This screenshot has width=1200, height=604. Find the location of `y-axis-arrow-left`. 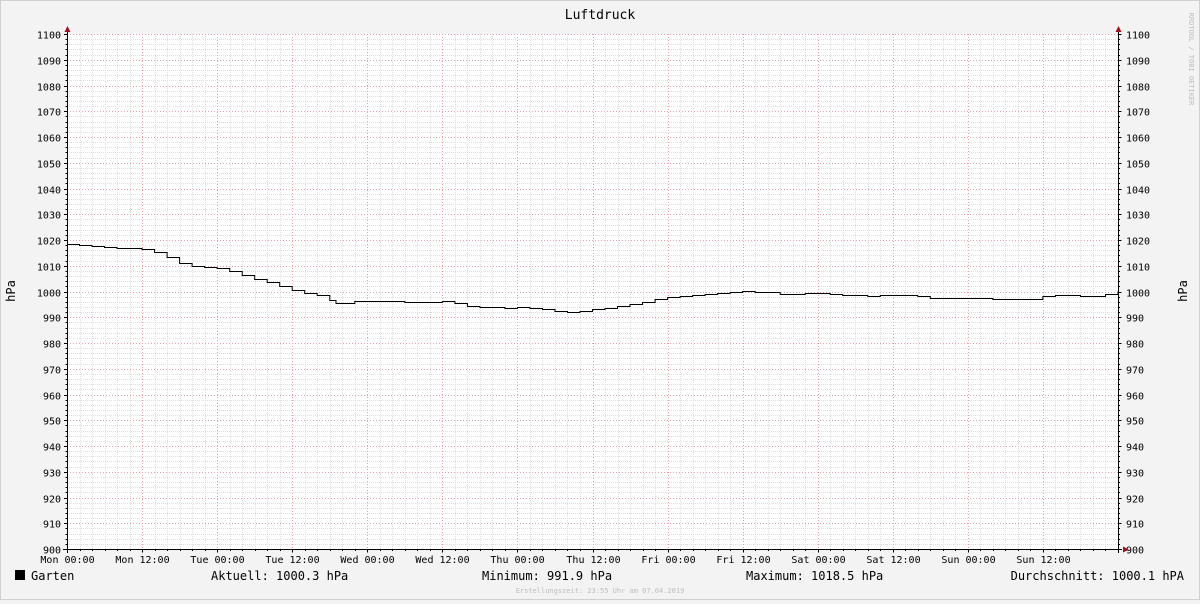

y-axis-arrow-left is located at coordinates (67, 29).